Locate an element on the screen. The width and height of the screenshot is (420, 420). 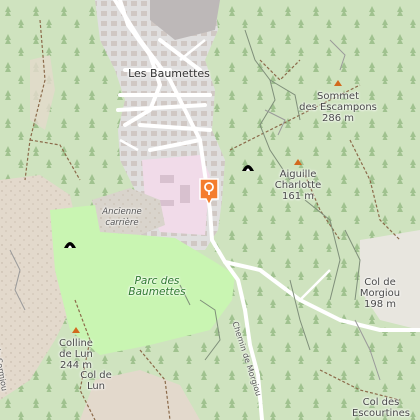
peak-label-escampons: Sommet des Escampons 286 m is located at coordinates (338, 107).